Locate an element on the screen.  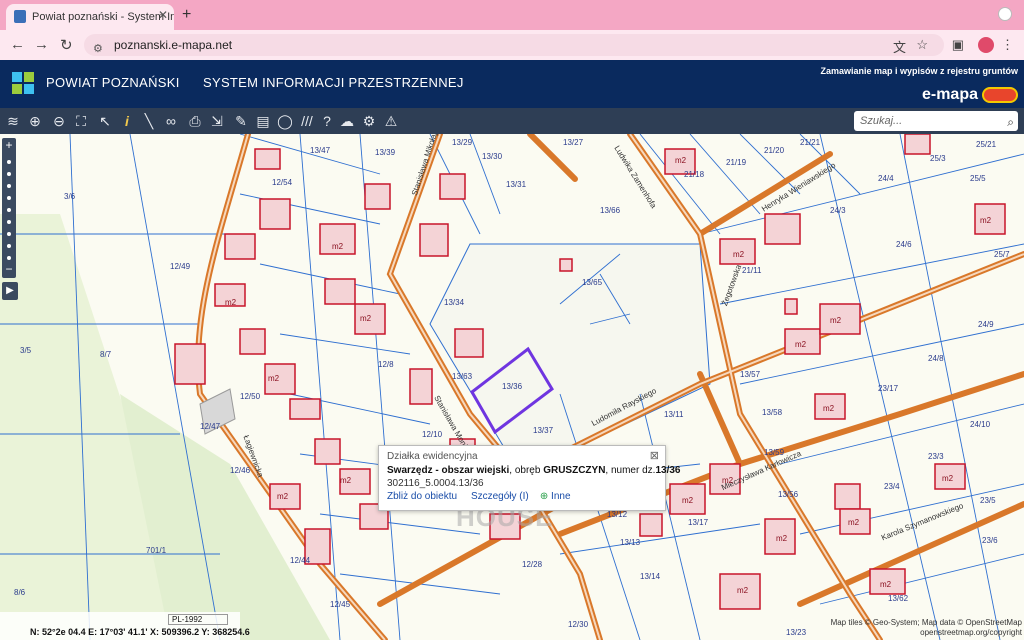
popup-number: 13/36 is located at coordinates (668, 470).